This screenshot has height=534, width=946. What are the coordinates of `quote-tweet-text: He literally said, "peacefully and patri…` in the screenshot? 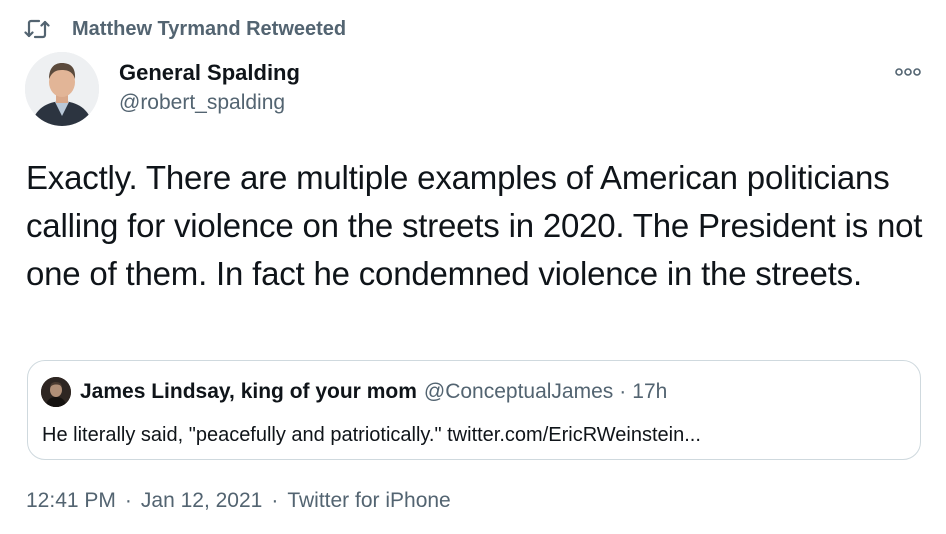 It's located at (371, 435).